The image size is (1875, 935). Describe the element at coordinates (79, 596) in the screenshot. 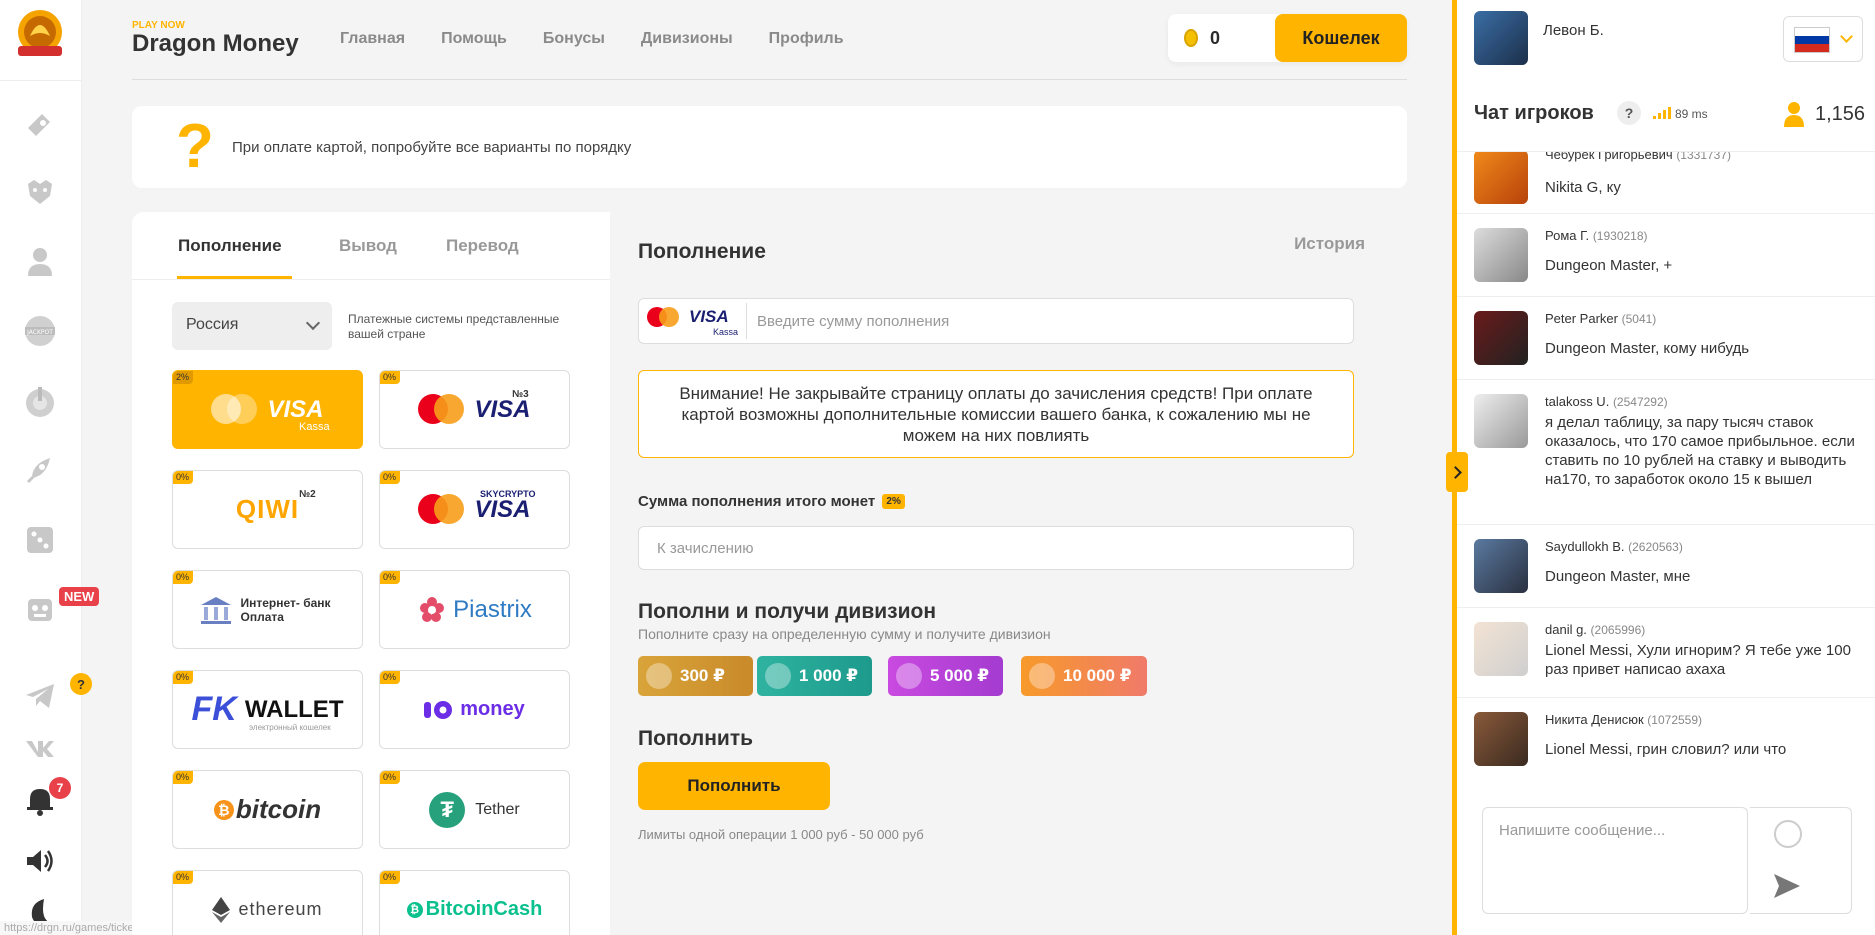

I see `new-badge: NEW` at that location.